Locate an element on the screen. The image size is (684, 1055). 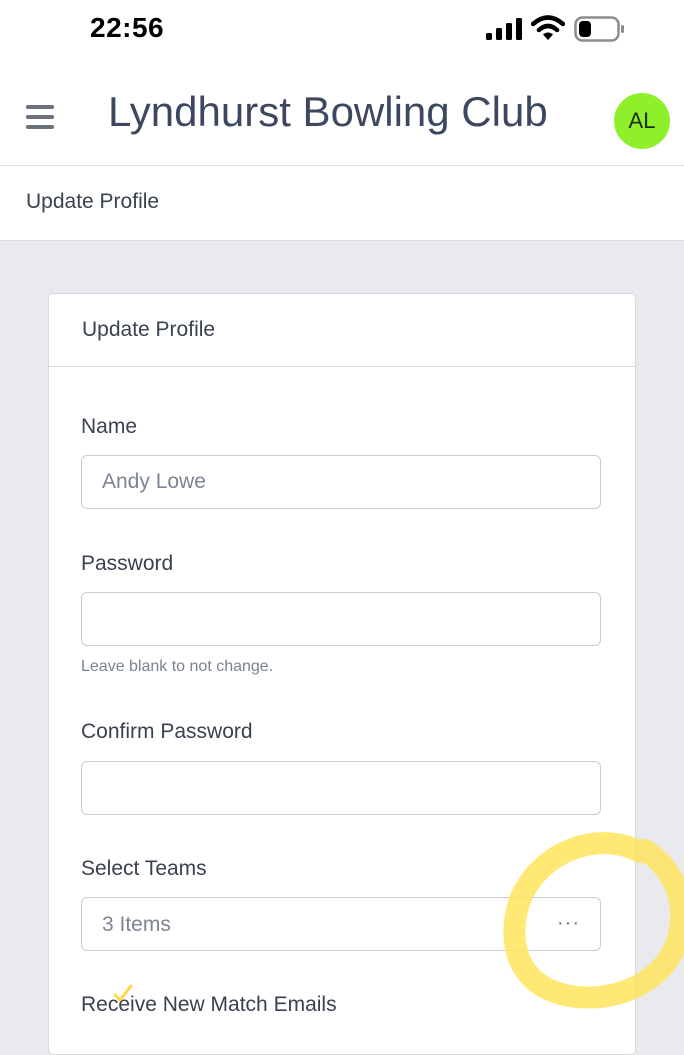
select-teams-dropdown: 3 Items ··· is located at coordinates (341, 924).